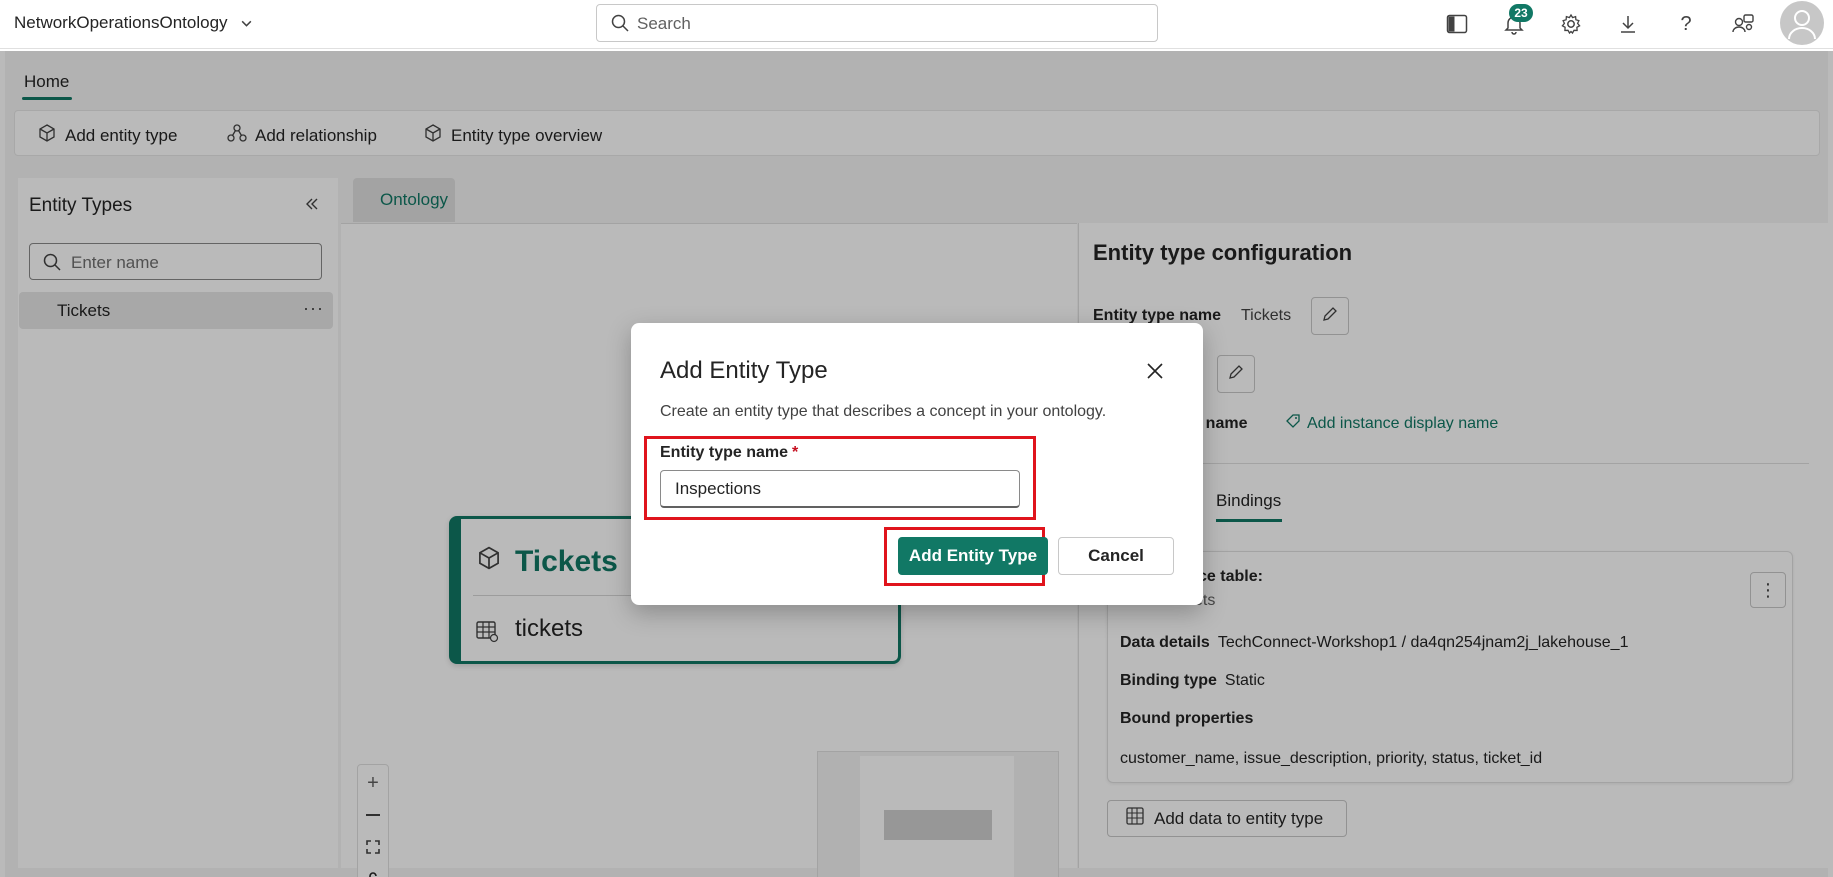 This screenshot has height=877, width=1833. I want to click on add-entity-type-submit-button: Add Entity Type, so click(973, 556).